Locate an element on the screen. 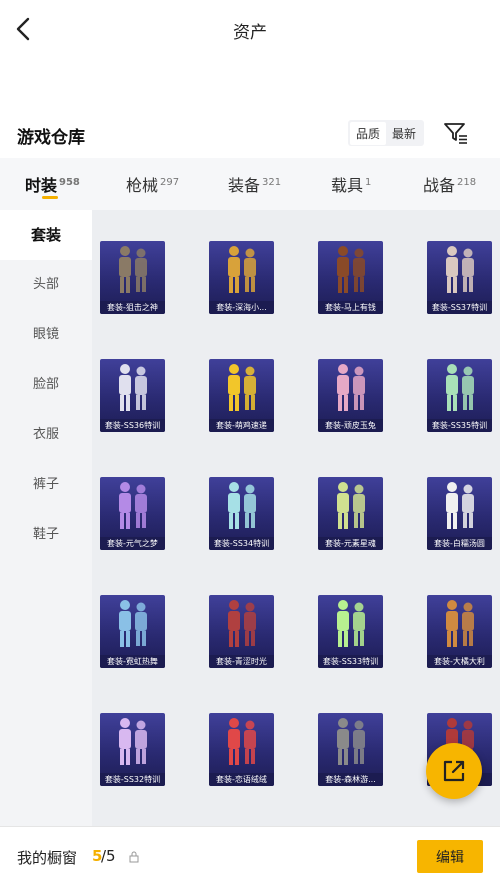 This screenshot has width=500, height=885. outfit-card: 套装-马上有钱 is located at coordinates (350, 277).